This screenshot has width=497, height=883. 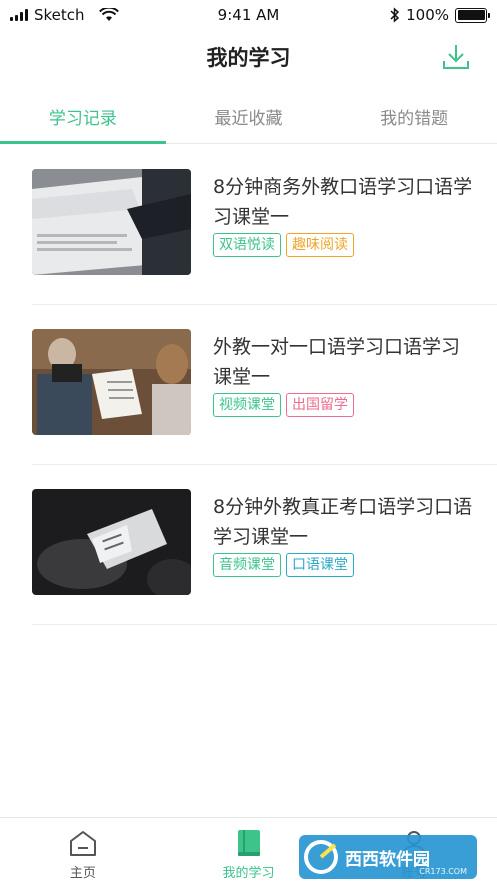 What do you see at coordinates (343, 522) in the screenshot?
I see `course-title: 8分钟外教真正考口语学习口语学习课堂一` at bounding box center [343, 522].